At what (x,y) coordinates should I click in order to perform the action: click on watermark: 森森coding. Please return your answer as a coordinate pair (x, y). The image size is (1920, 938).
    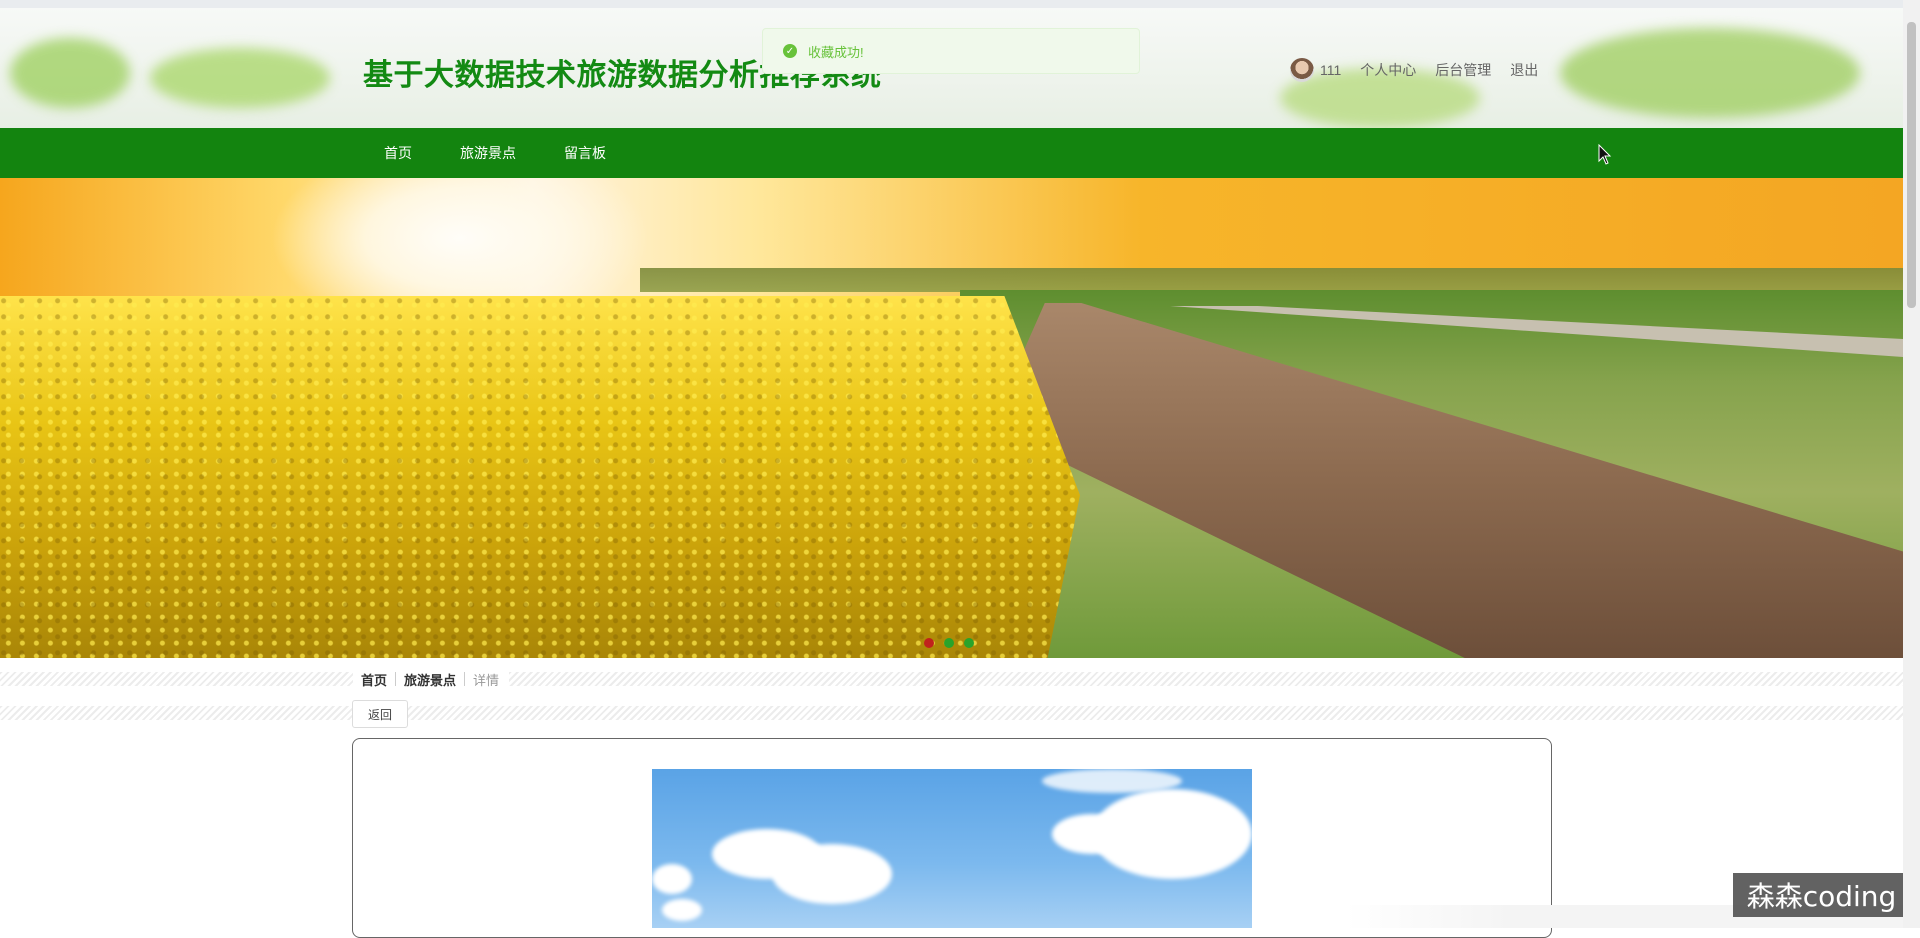
    Looking at the image, I should click on (1821, 895).